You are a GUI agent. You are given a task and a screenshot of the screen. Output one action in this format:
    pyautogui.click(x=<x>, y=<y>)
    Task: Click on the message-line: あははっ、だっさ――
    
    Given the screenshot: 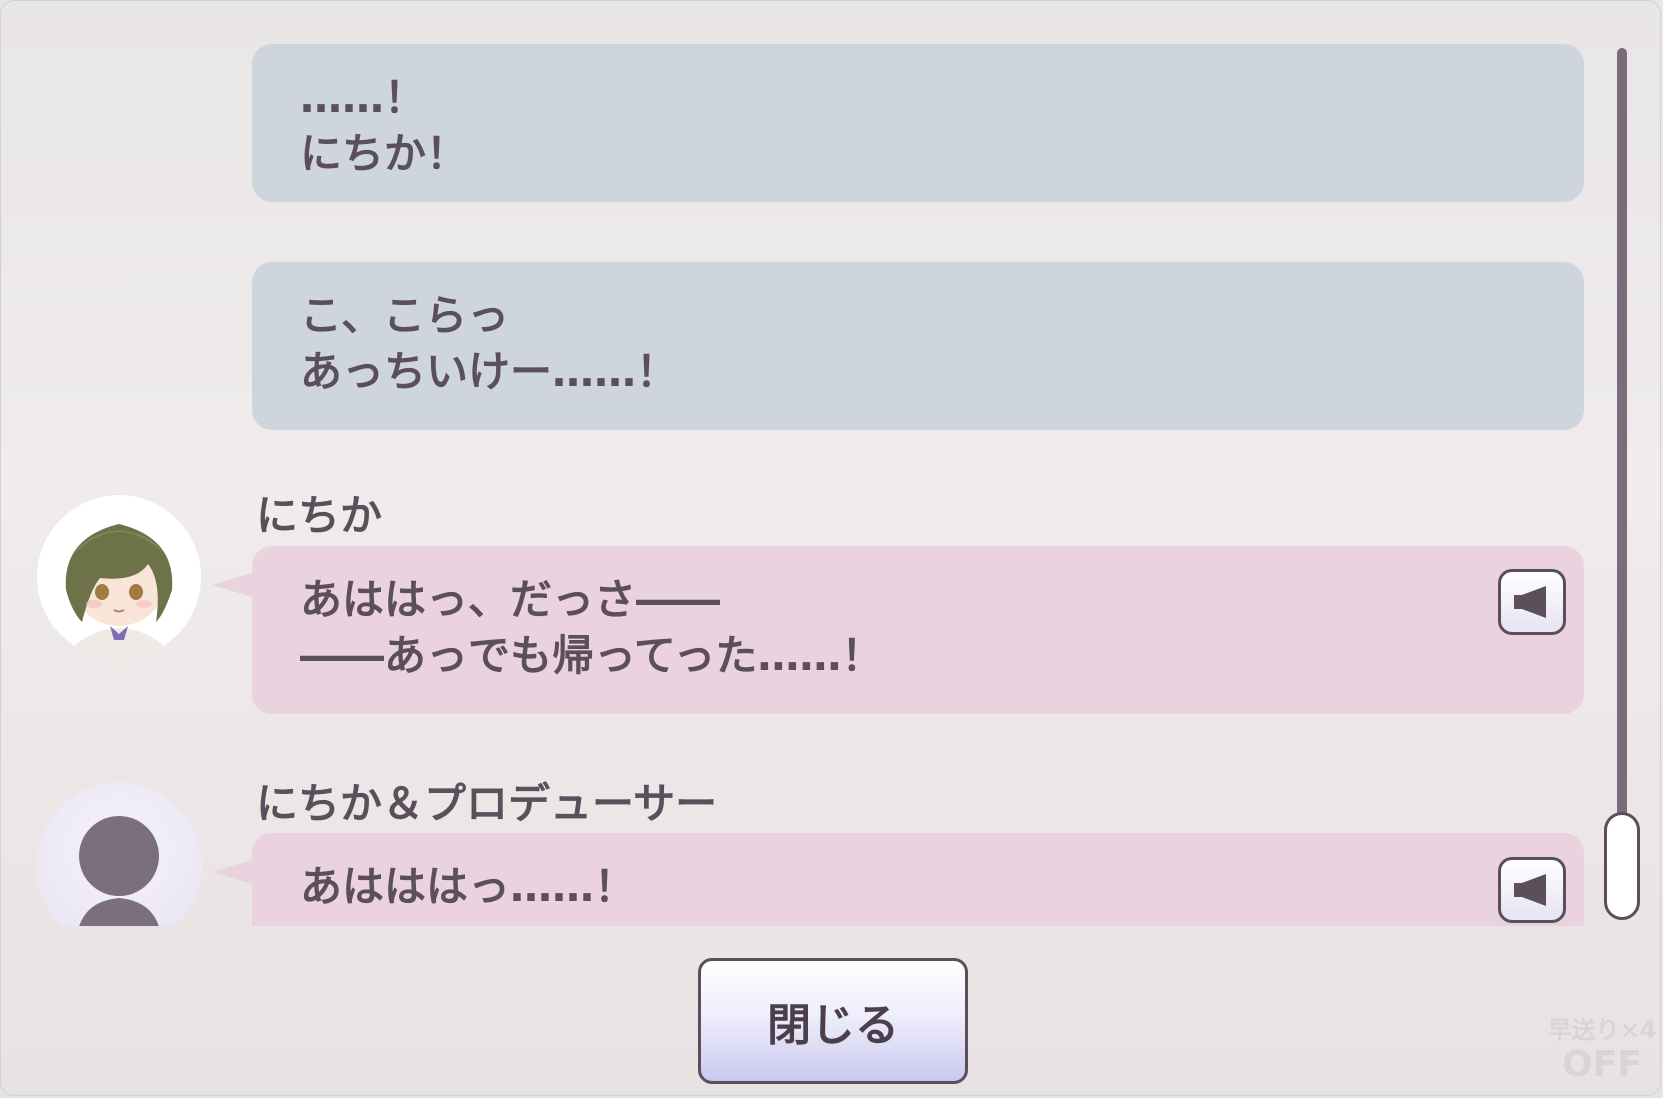 What is the action you would take?
    pyautogui.click(x=510, y=599)
    